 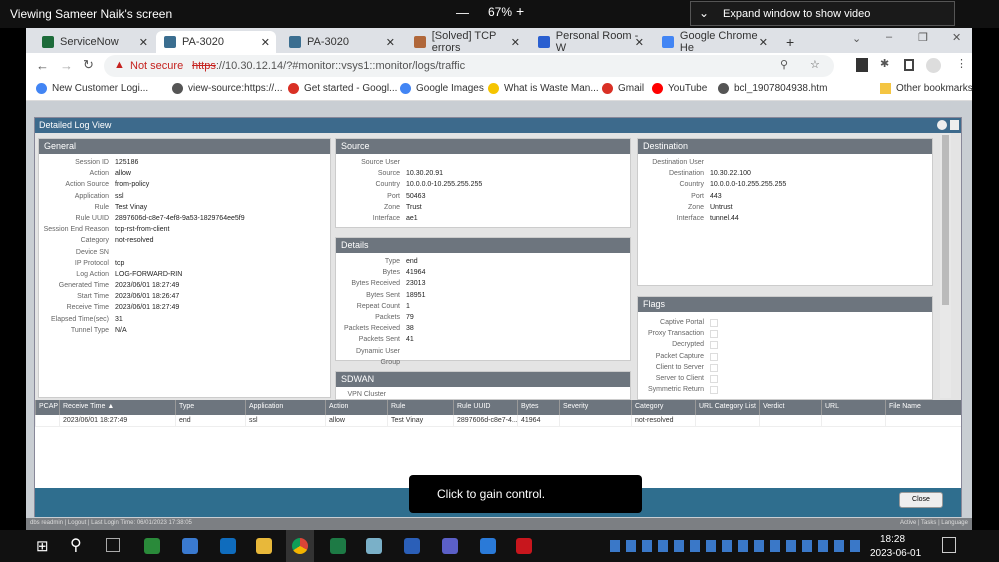 I want to click on zoom-out-button: —, so click(x=462, y=12).